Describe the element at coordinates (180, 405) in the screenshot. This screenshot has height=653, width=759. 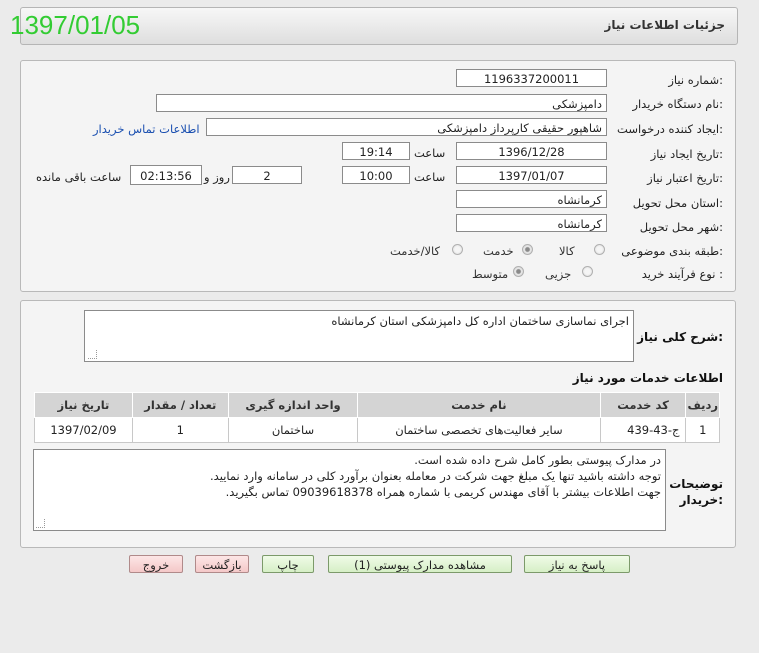
I see `col-qty: تعداد / مقدار` at that location.